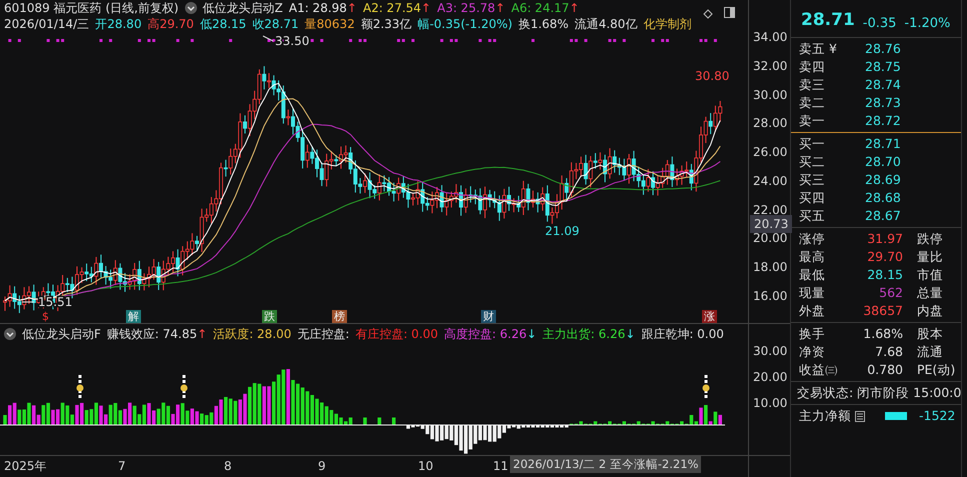  What do you see at coordinates (828, 20) in the screenshot?
I see `current-price: 28.71` at bounding box center [828, 20].